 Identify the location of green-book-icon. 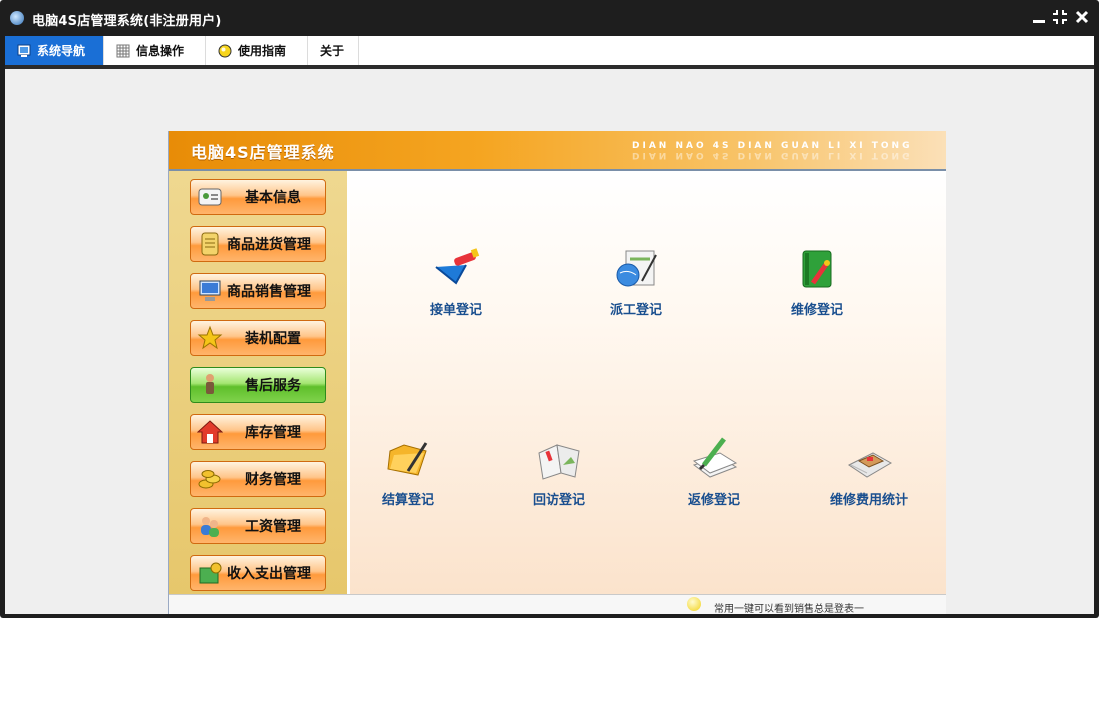
(817, 269).